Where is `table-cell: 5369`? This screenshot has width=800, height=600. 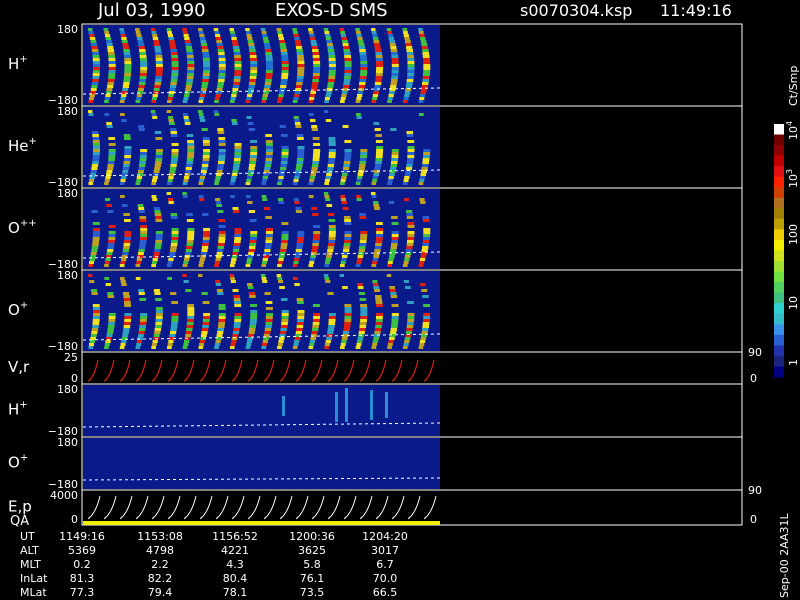
table-cell: 5369 is located at coordinates (82, 550).